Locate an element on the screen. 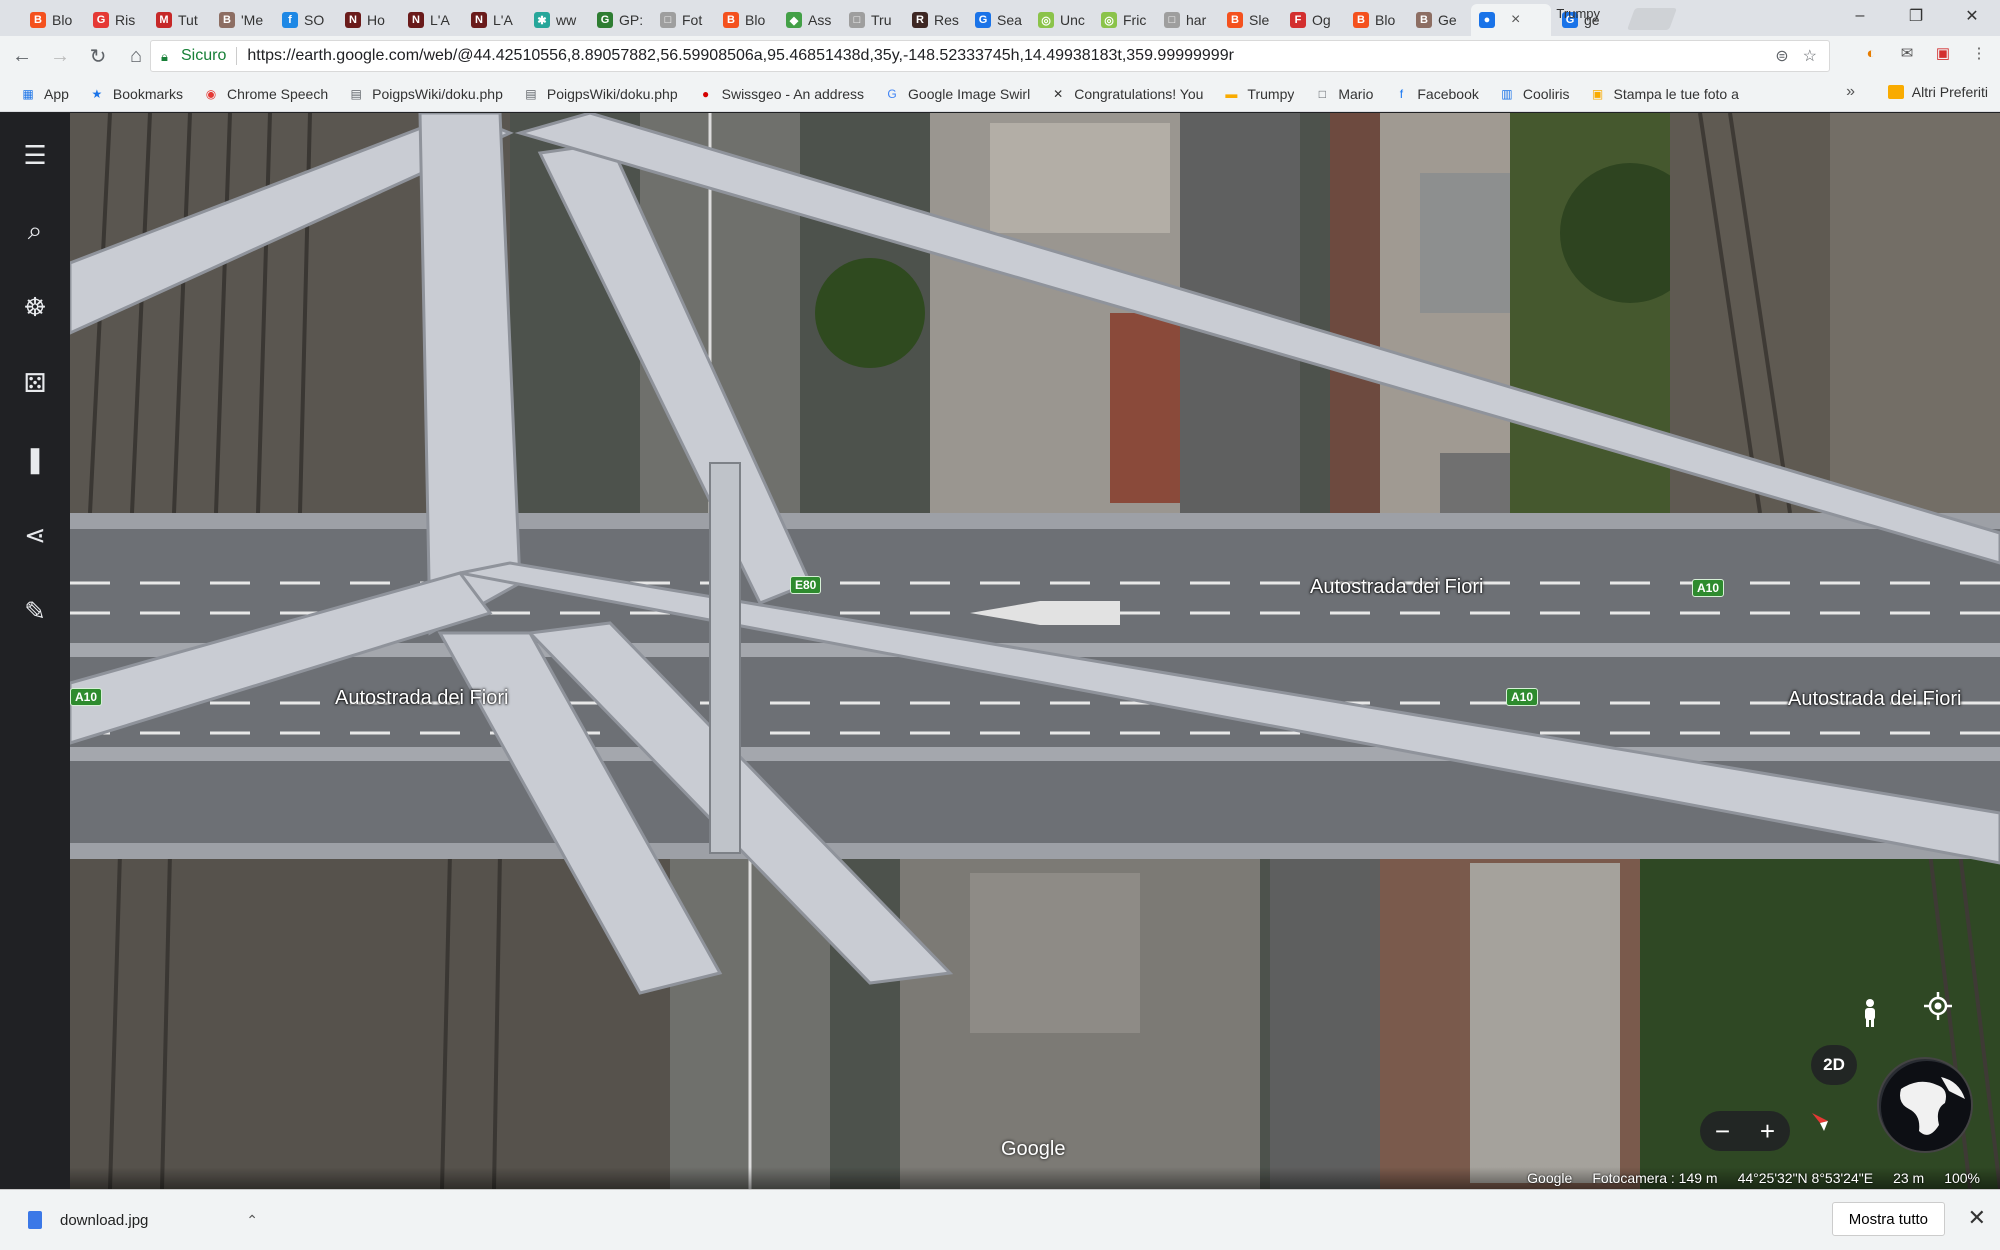 The width and height of the screenshot is (2000, 1250). mail-extension-icon: ✉ is located at coordinates (1907, 53).